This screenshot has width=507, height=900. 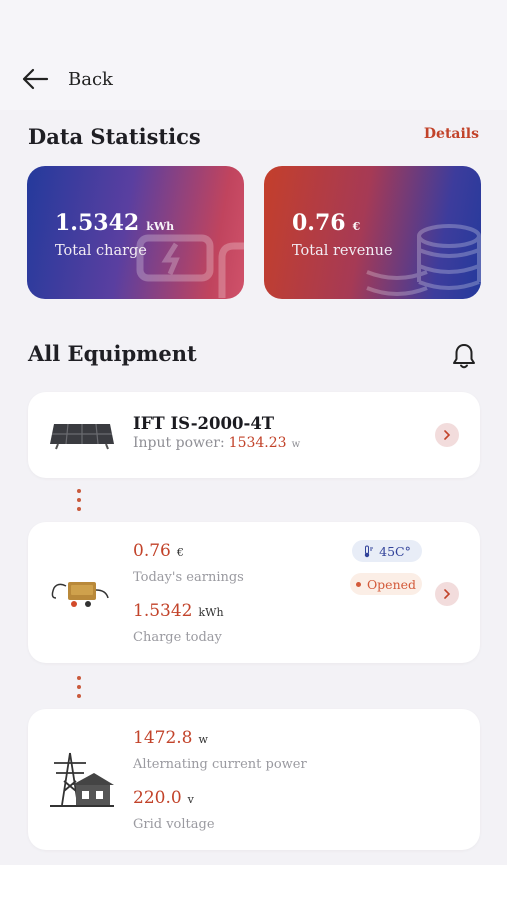 I want to click on total-revenue-number: 0.76, so click(x=319, y=223).